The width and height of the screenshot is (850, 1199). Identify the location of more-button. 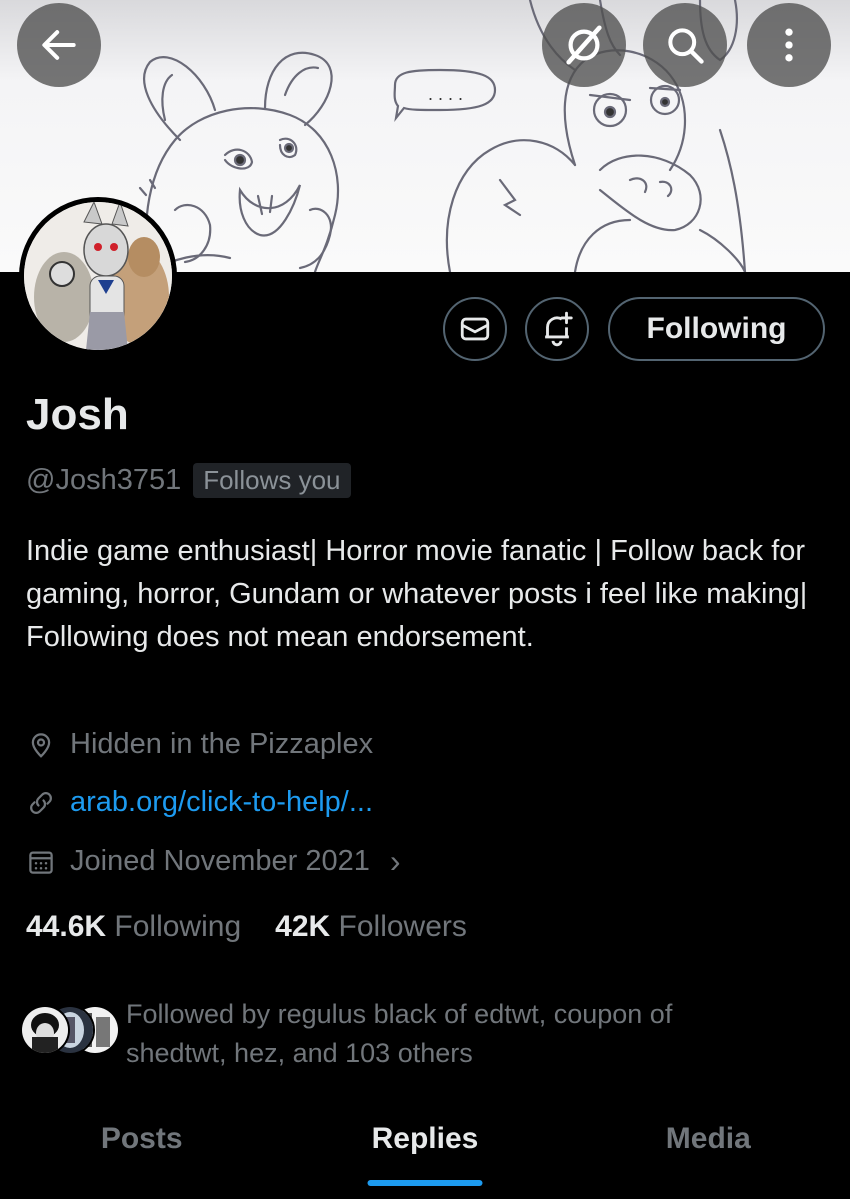
(789, 45).